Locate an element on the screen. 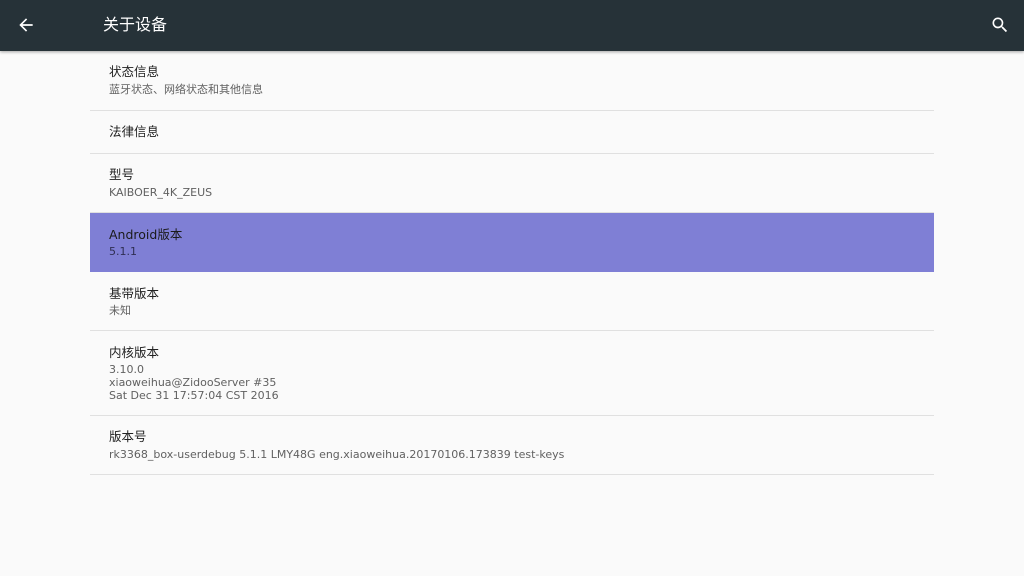 This screenshot has height=576, width=1024. search-button is located at coordinates (1000, 25).